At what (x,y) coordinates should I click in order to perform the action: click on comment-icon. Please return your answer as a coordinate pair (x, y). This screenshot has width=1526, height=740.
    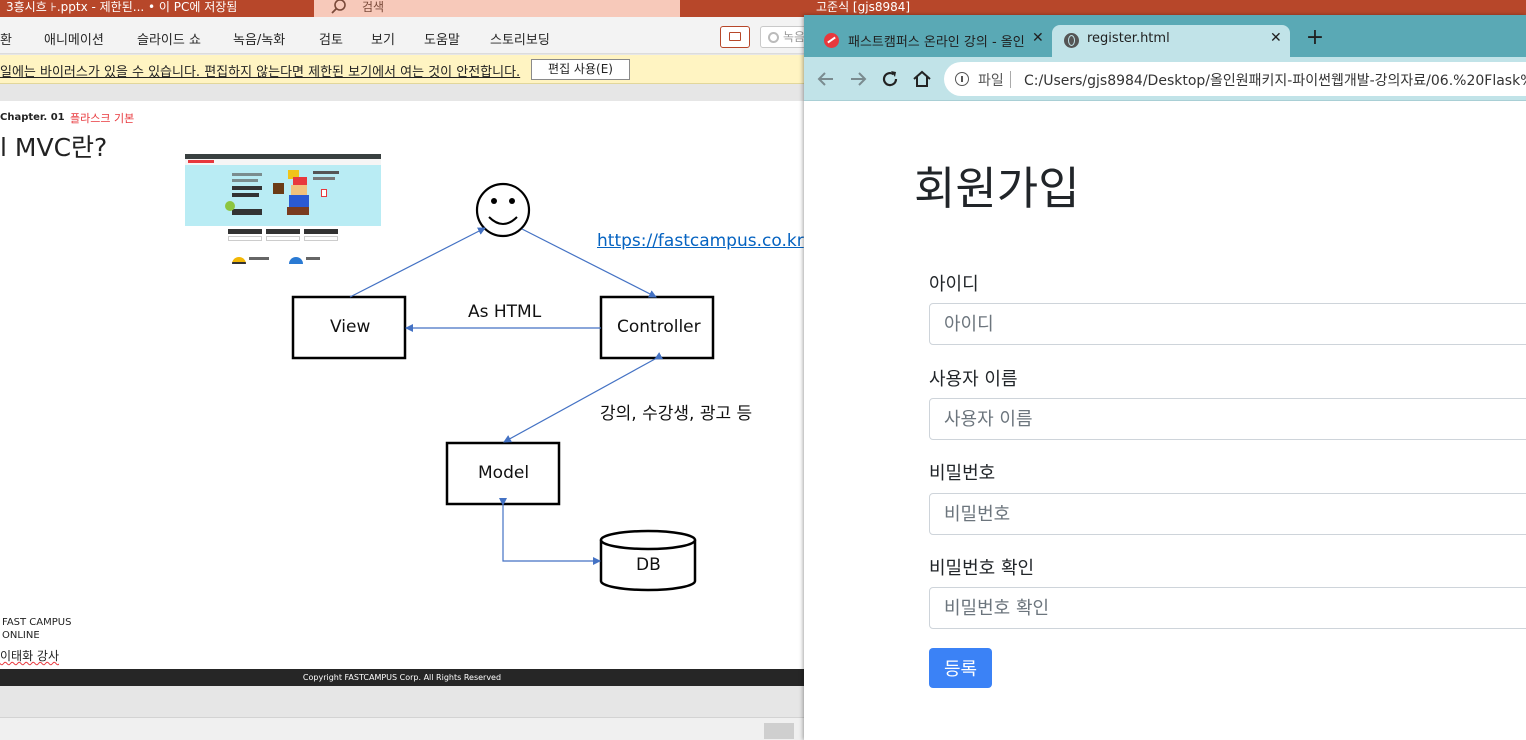
    Looking at the image, I should click on (735, 36).